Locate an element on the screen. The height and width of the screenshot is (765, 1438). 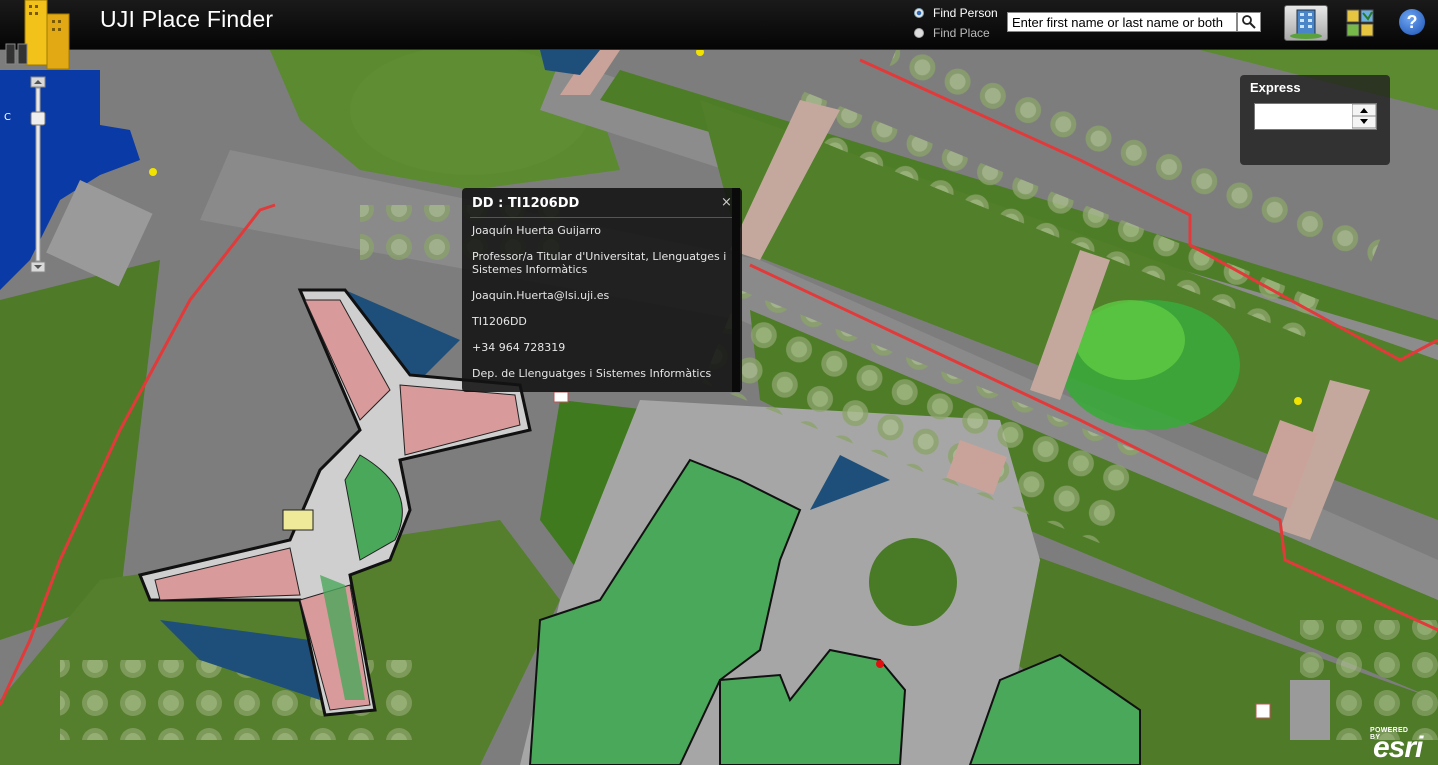
search-input is located at coordinates (1122, 22).